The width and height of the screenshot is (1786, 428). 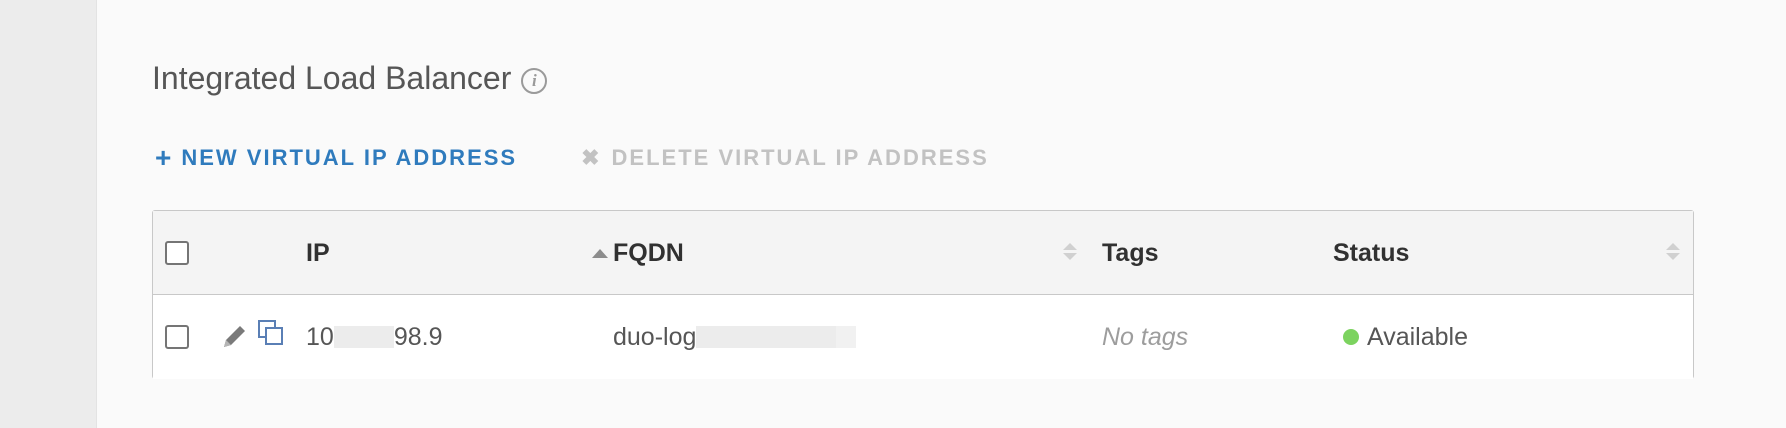 I want to click on left-rail, so click(x=48, y=214).